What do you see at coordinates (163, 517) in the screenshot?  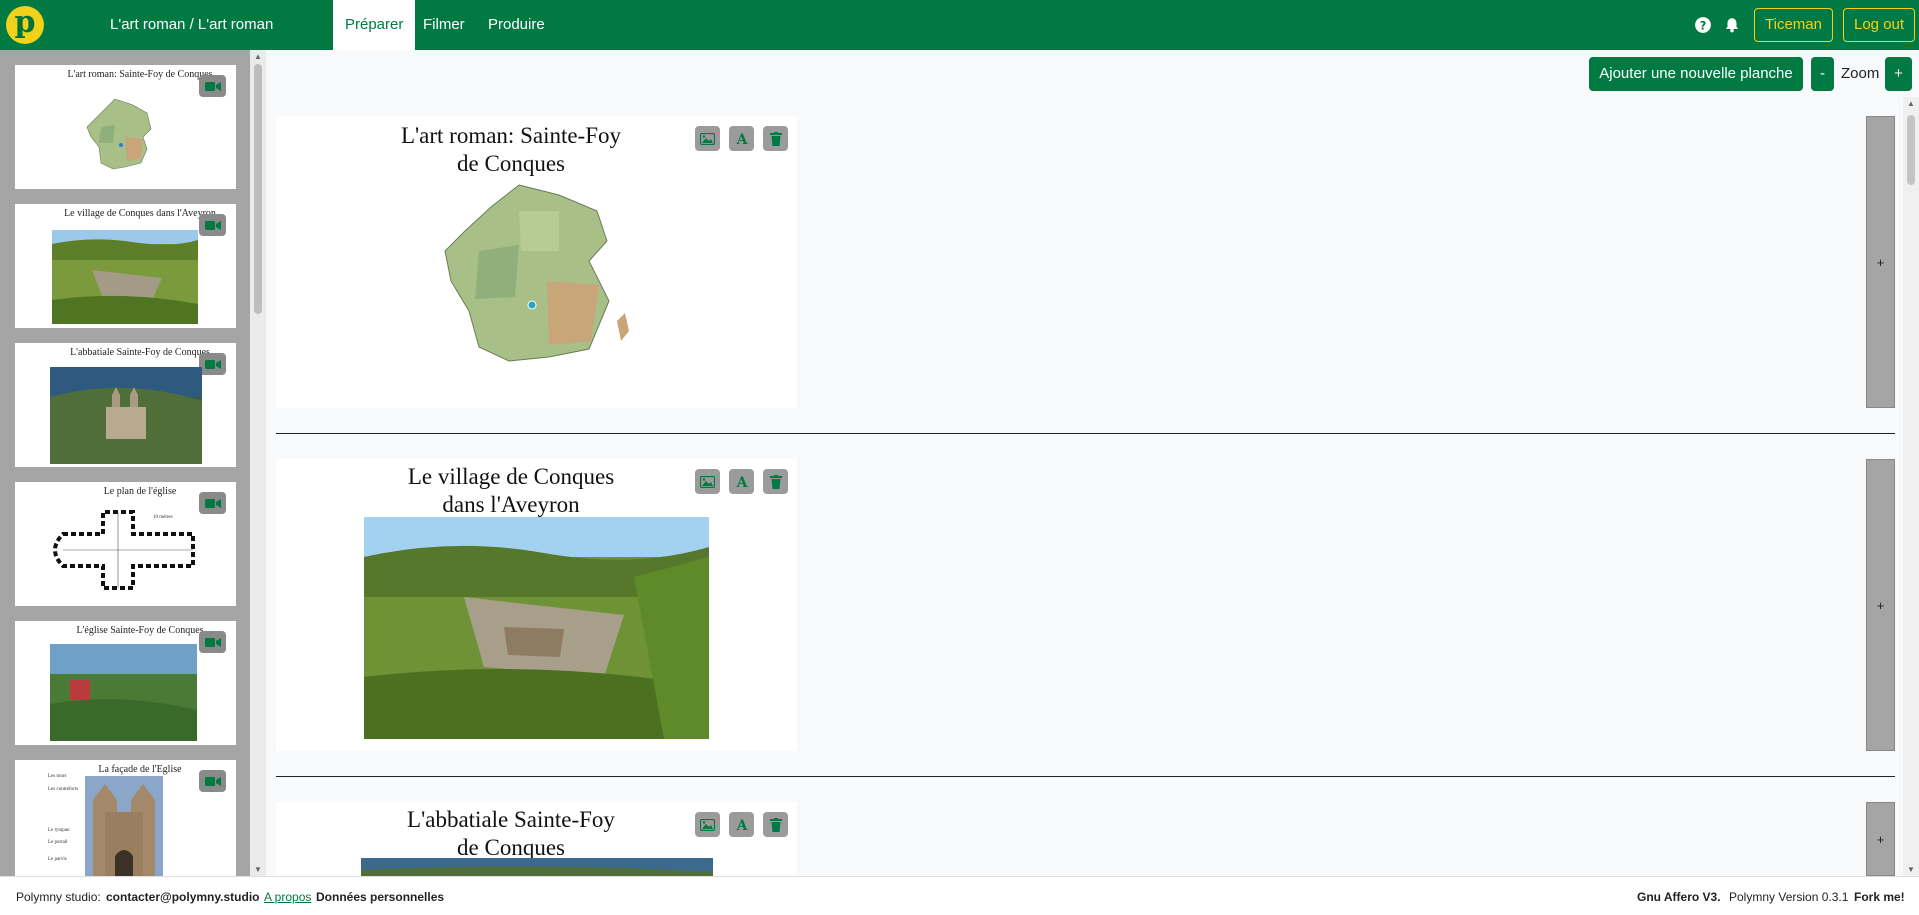 I see `scale-label: 10 mètres` at bounding box center [163, 517].